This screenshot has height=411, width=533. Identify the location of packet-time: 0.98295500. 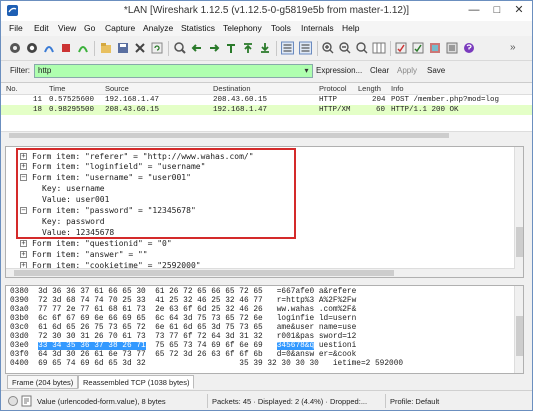
(72, 110).